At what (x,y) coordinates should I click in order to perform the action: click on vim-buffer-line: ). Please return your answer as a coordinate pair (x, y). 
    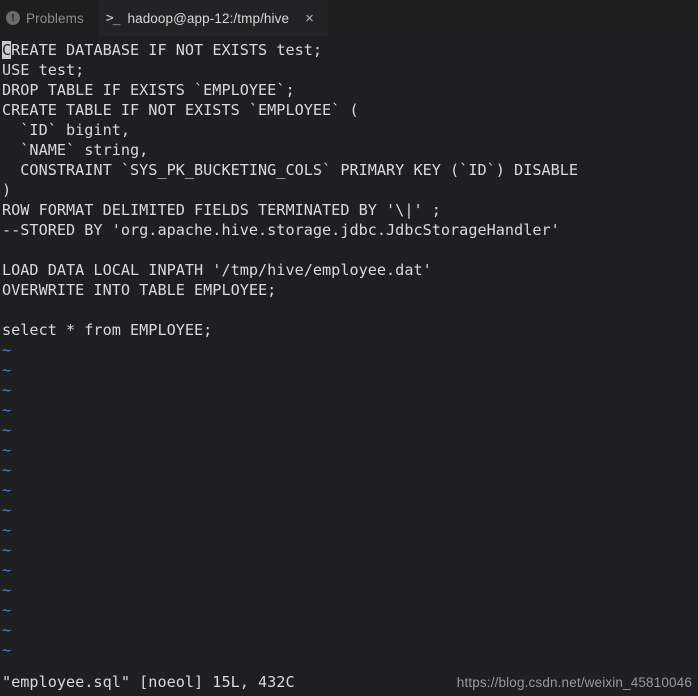
    Looking at the image, I should click on (7, 190).